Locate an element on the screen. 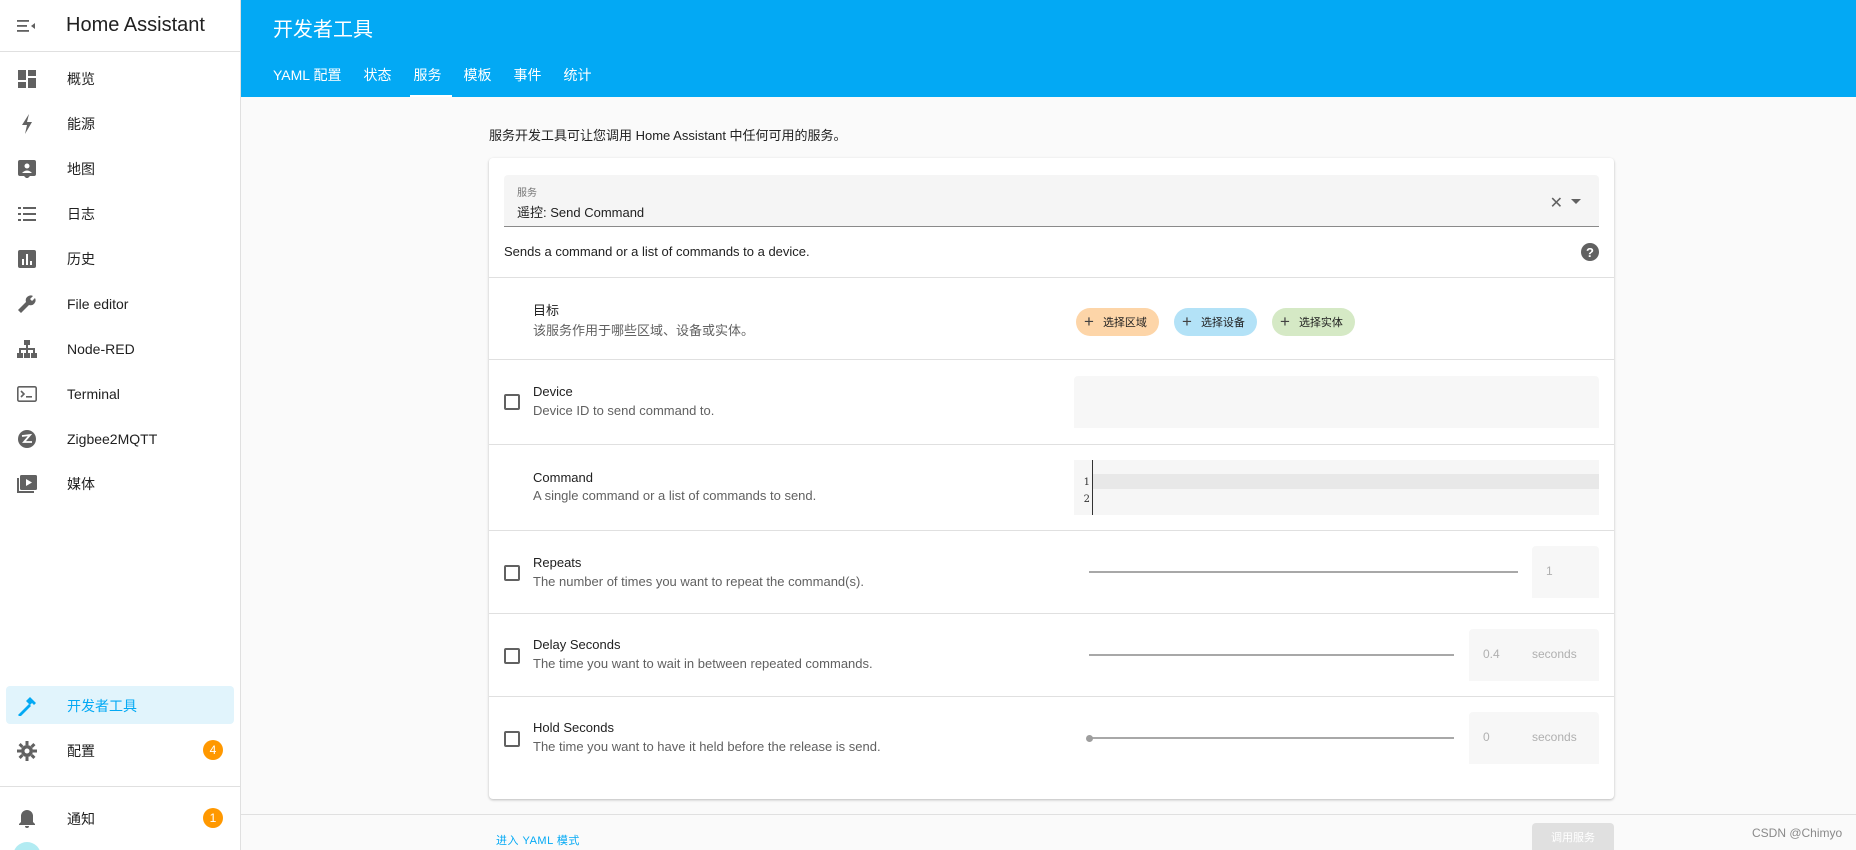 This screenshot has width=1856, height=850. hold-input: 0 seconds is located at coordinates (1534, 738).